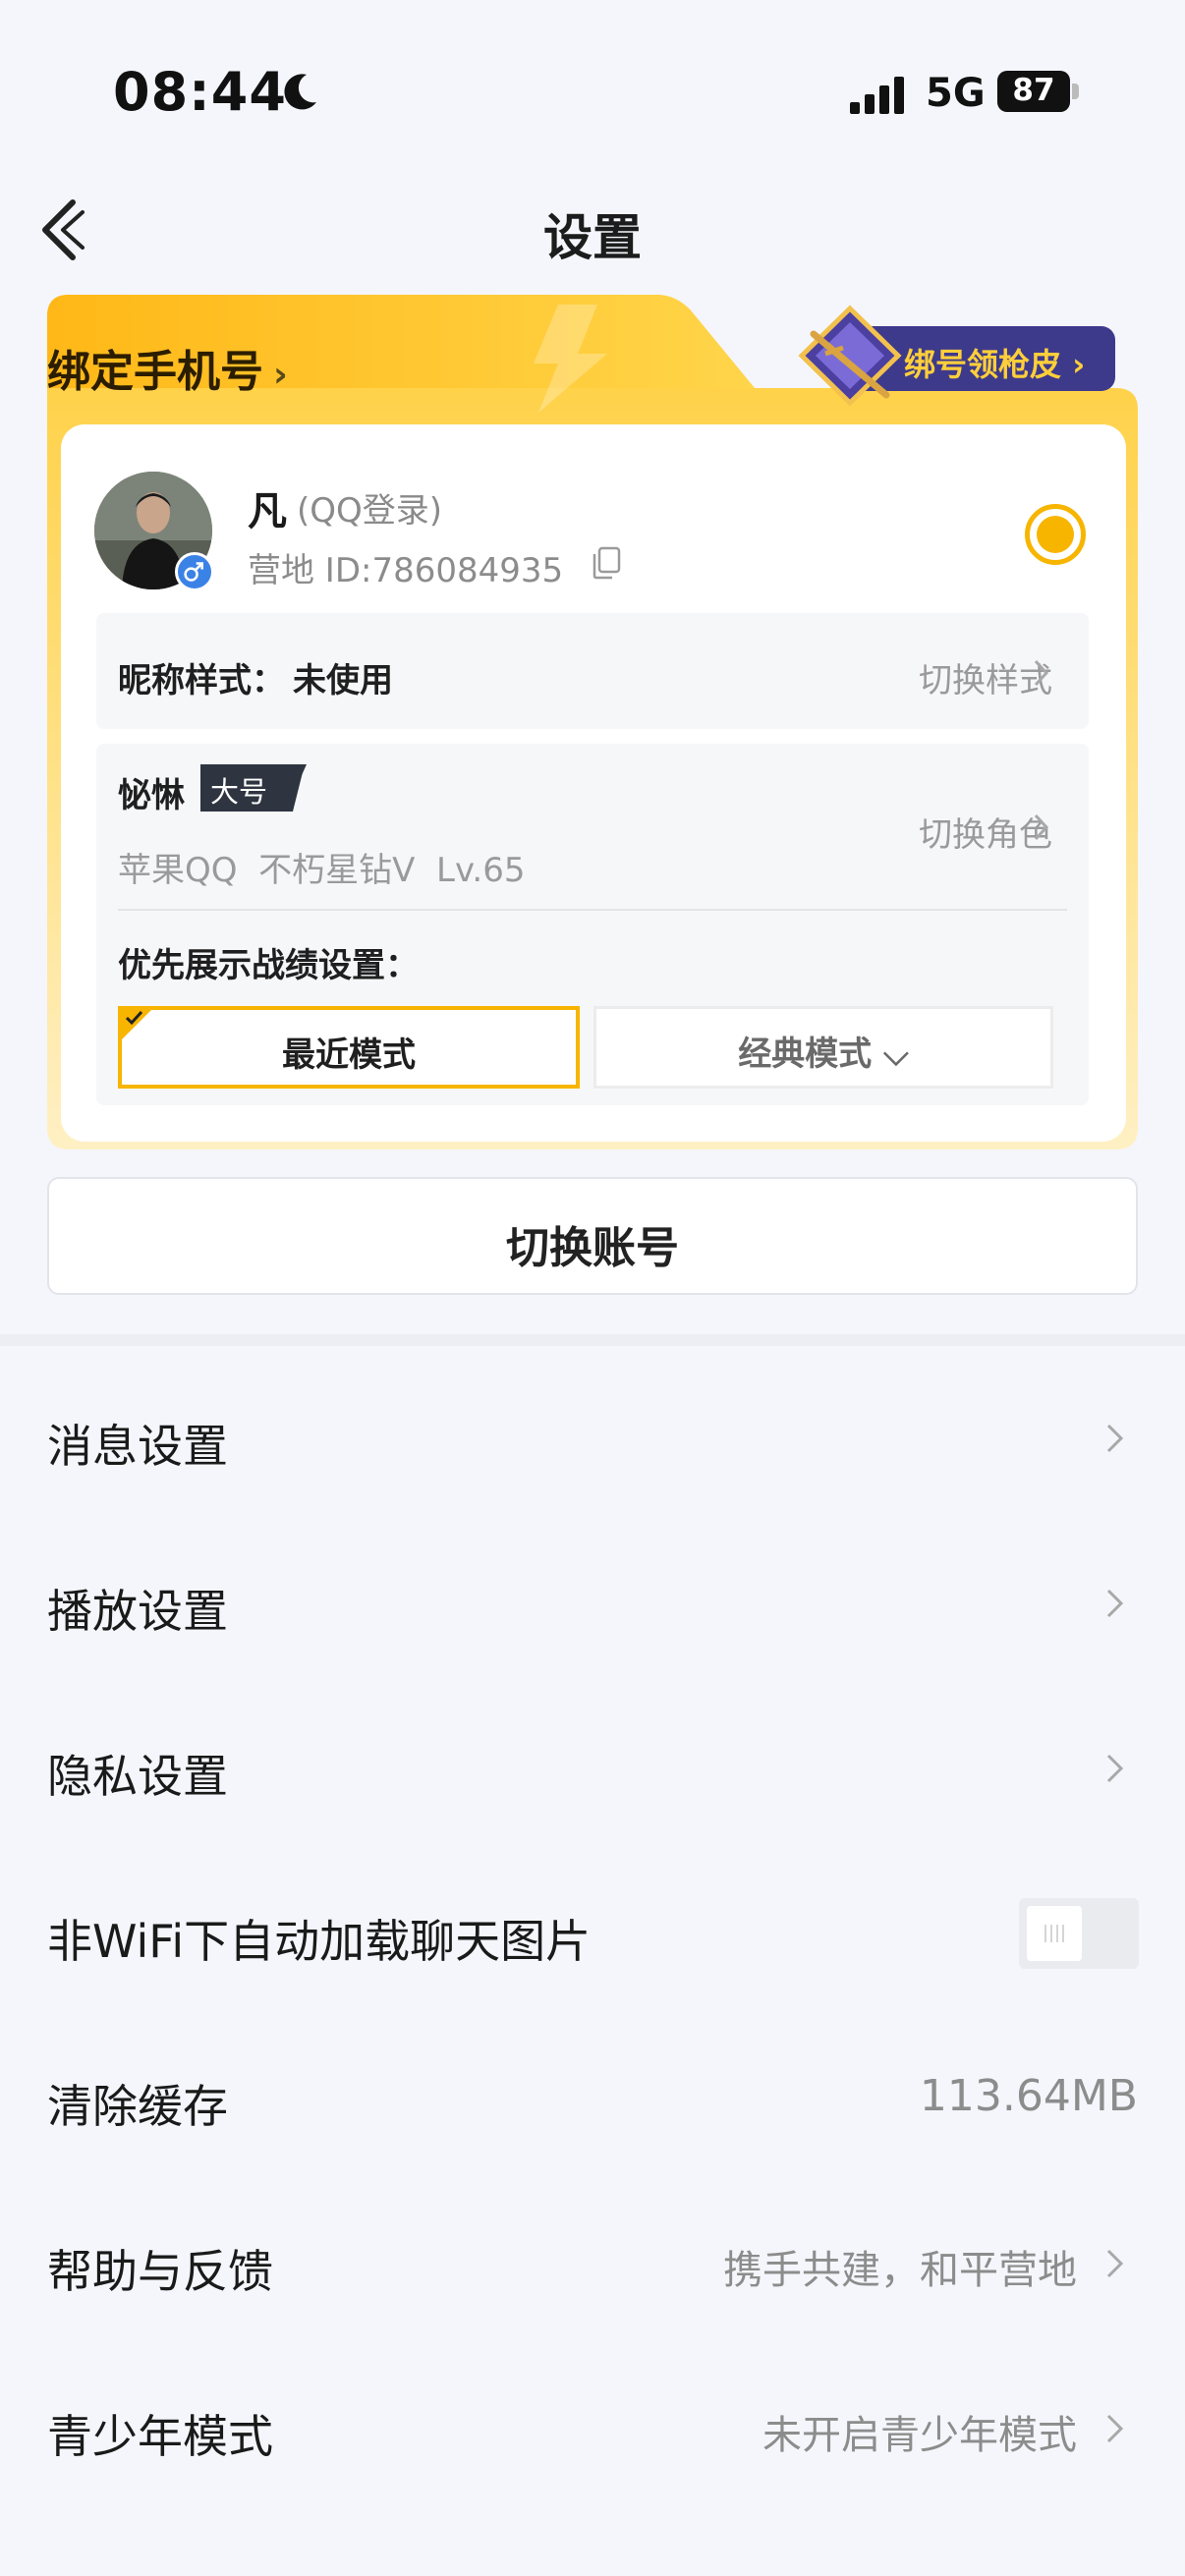  What do you see at coordinates (877, 95) in the screenshot?
I see `signal-icon` at bounding box center [877, 95].